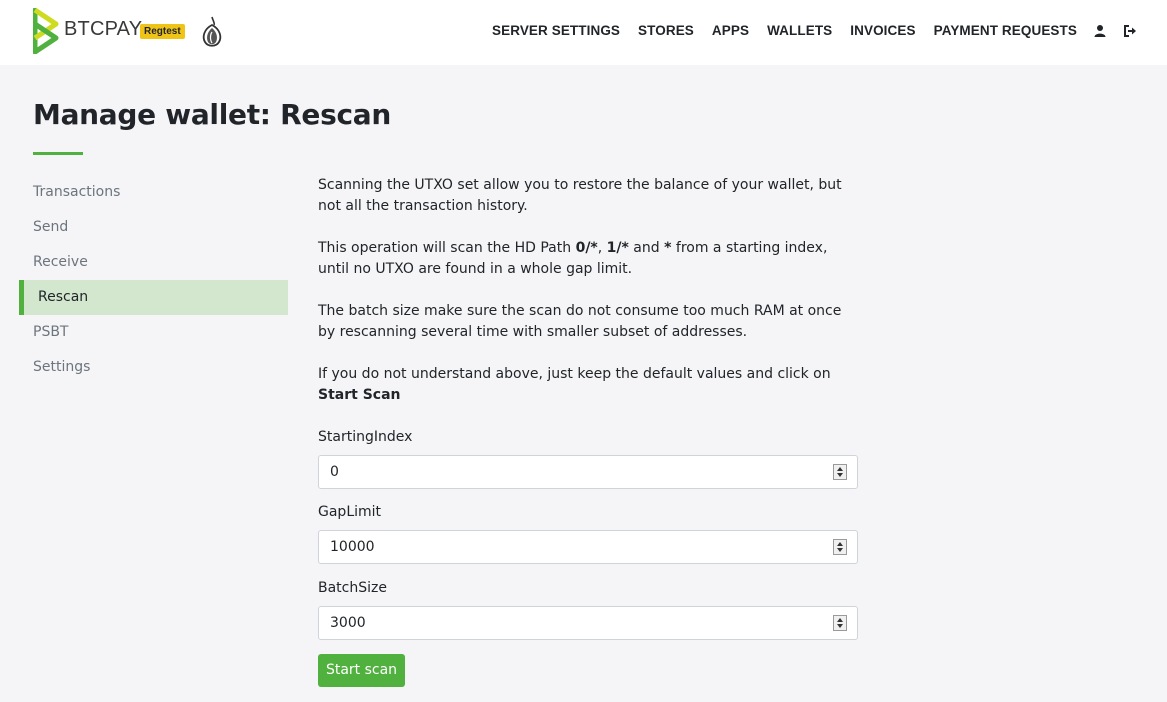 The height and width of the screenshot is (702, 1167). I want to click on hd-path-1: 1/*, so click(617, 248).